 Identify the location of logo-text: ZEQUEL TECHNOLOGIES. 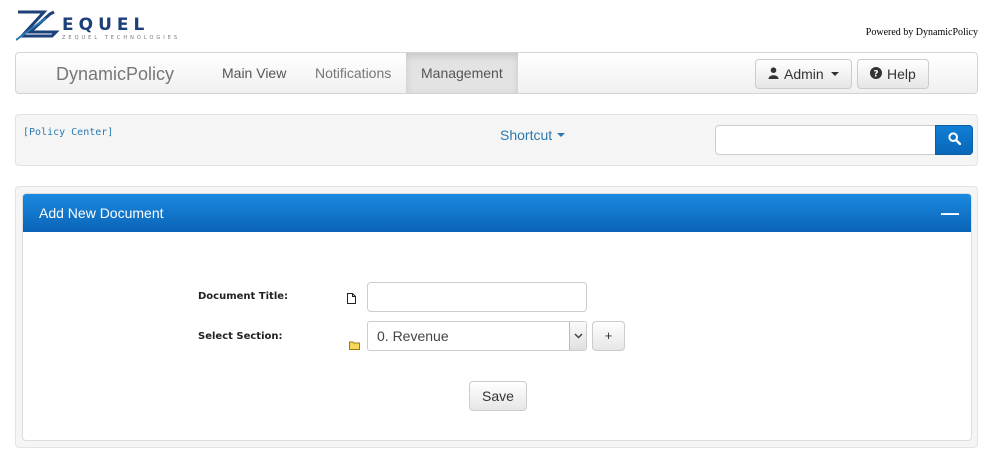
(121, 38).